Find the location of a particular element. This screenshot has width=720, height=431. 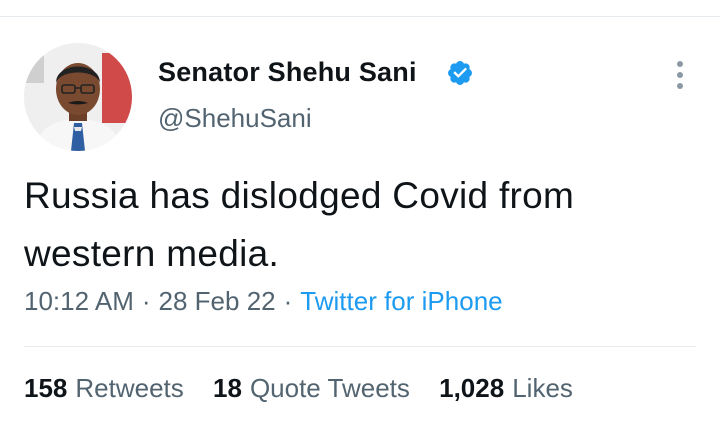

quote-tweets-label: Quote Tweets is located at coordinates (329, 388).